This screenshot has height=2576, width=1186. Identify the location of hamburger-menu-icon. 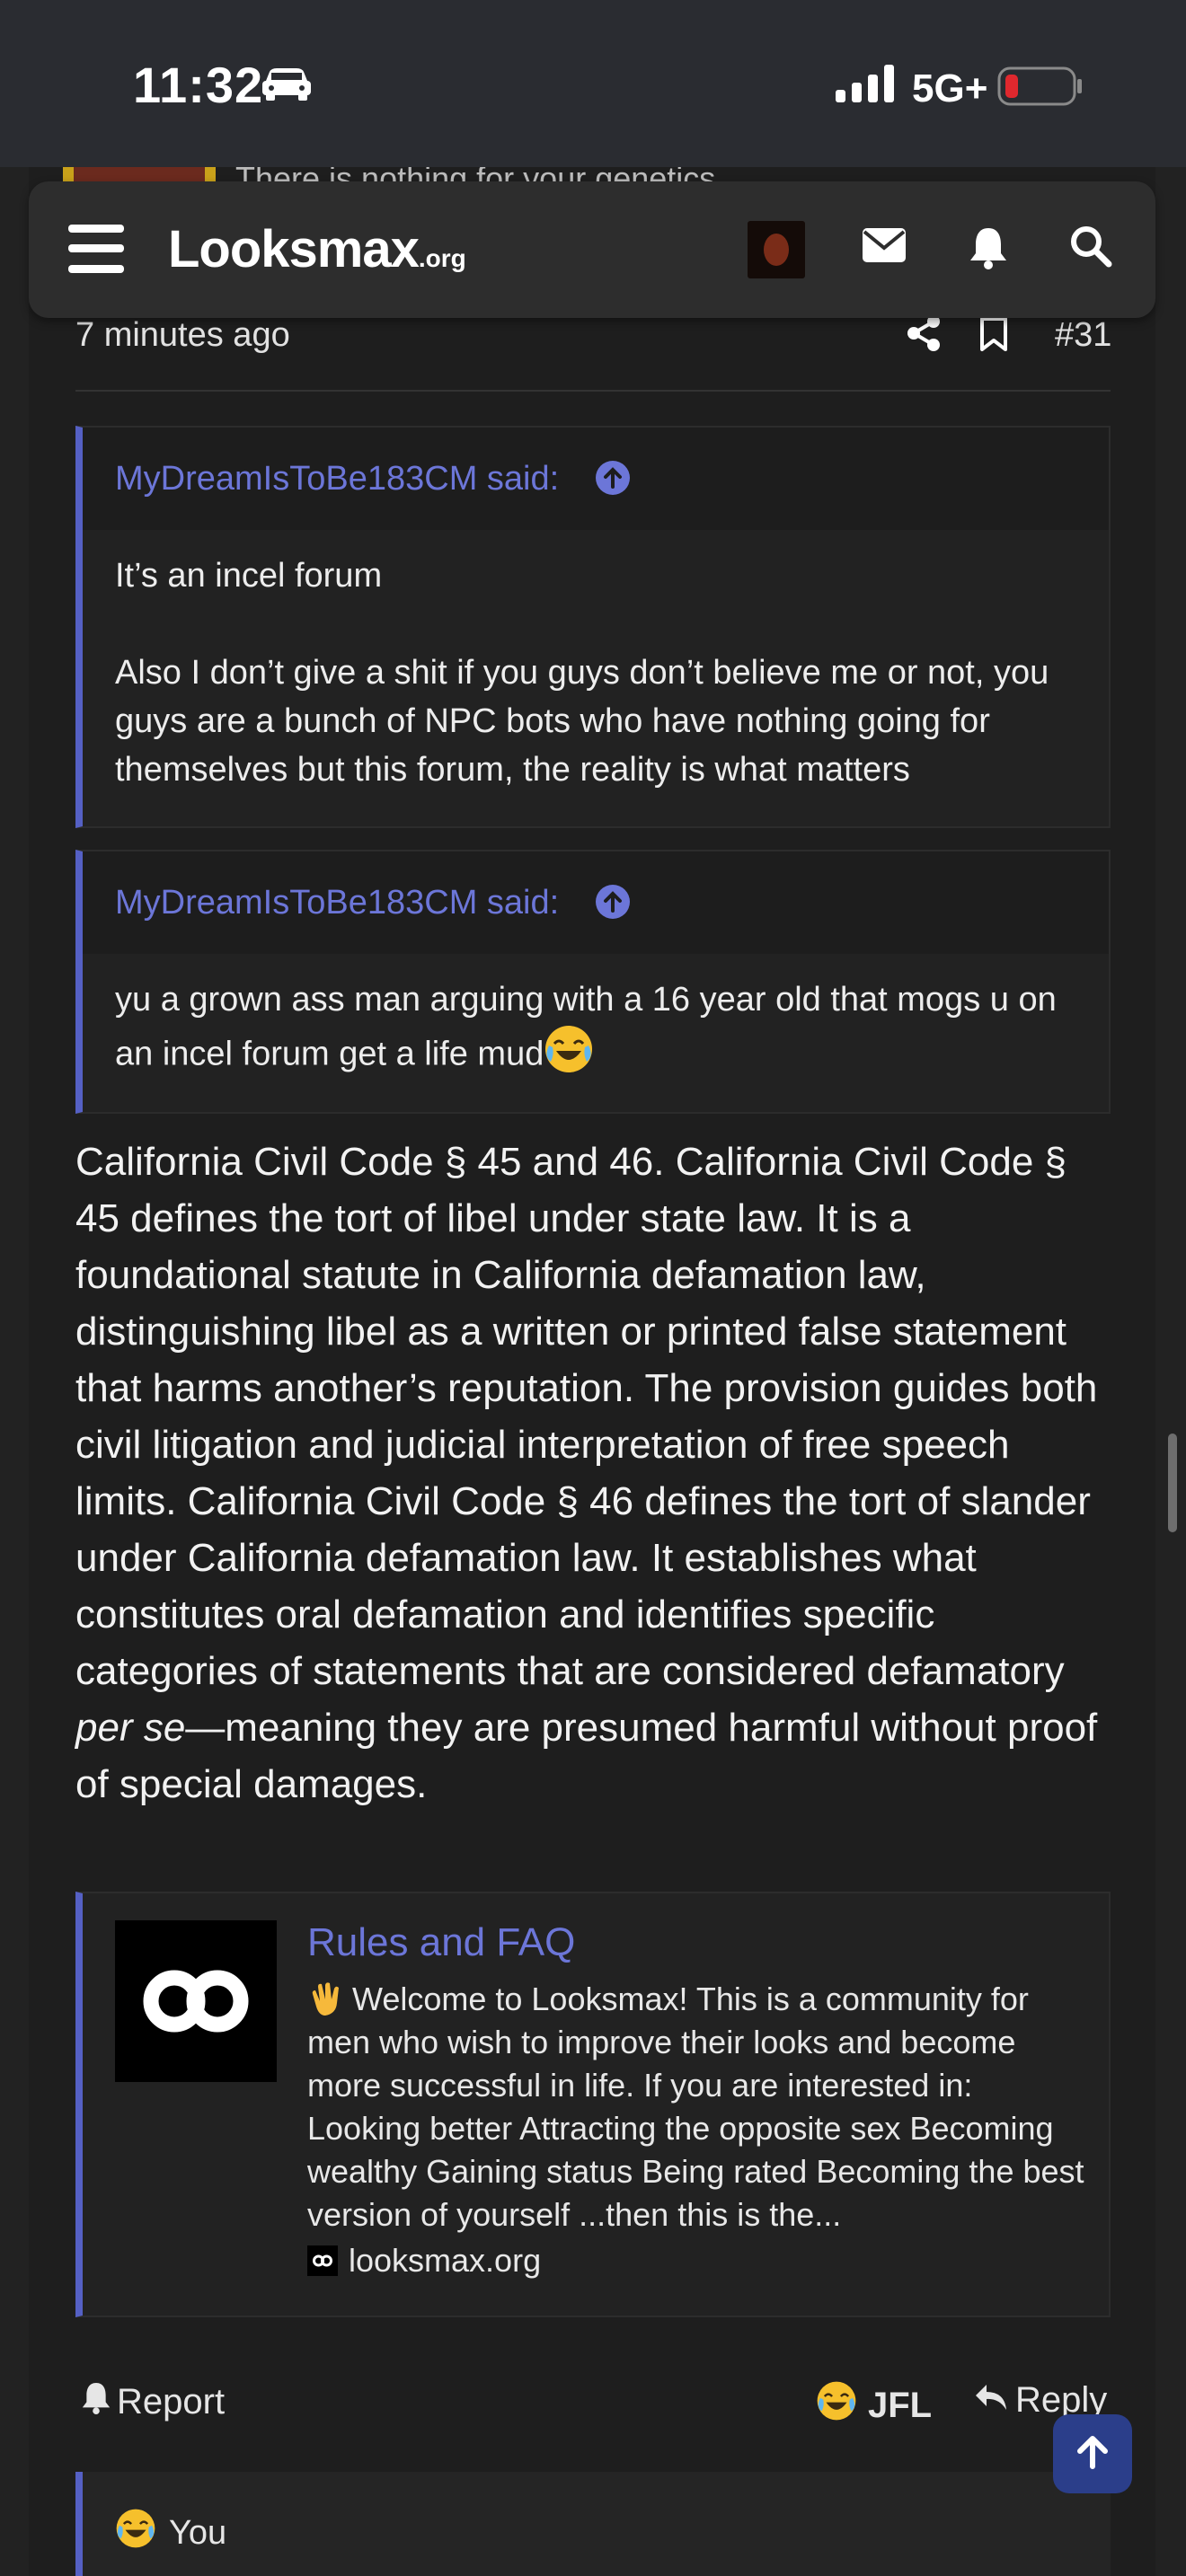
(96, 251).